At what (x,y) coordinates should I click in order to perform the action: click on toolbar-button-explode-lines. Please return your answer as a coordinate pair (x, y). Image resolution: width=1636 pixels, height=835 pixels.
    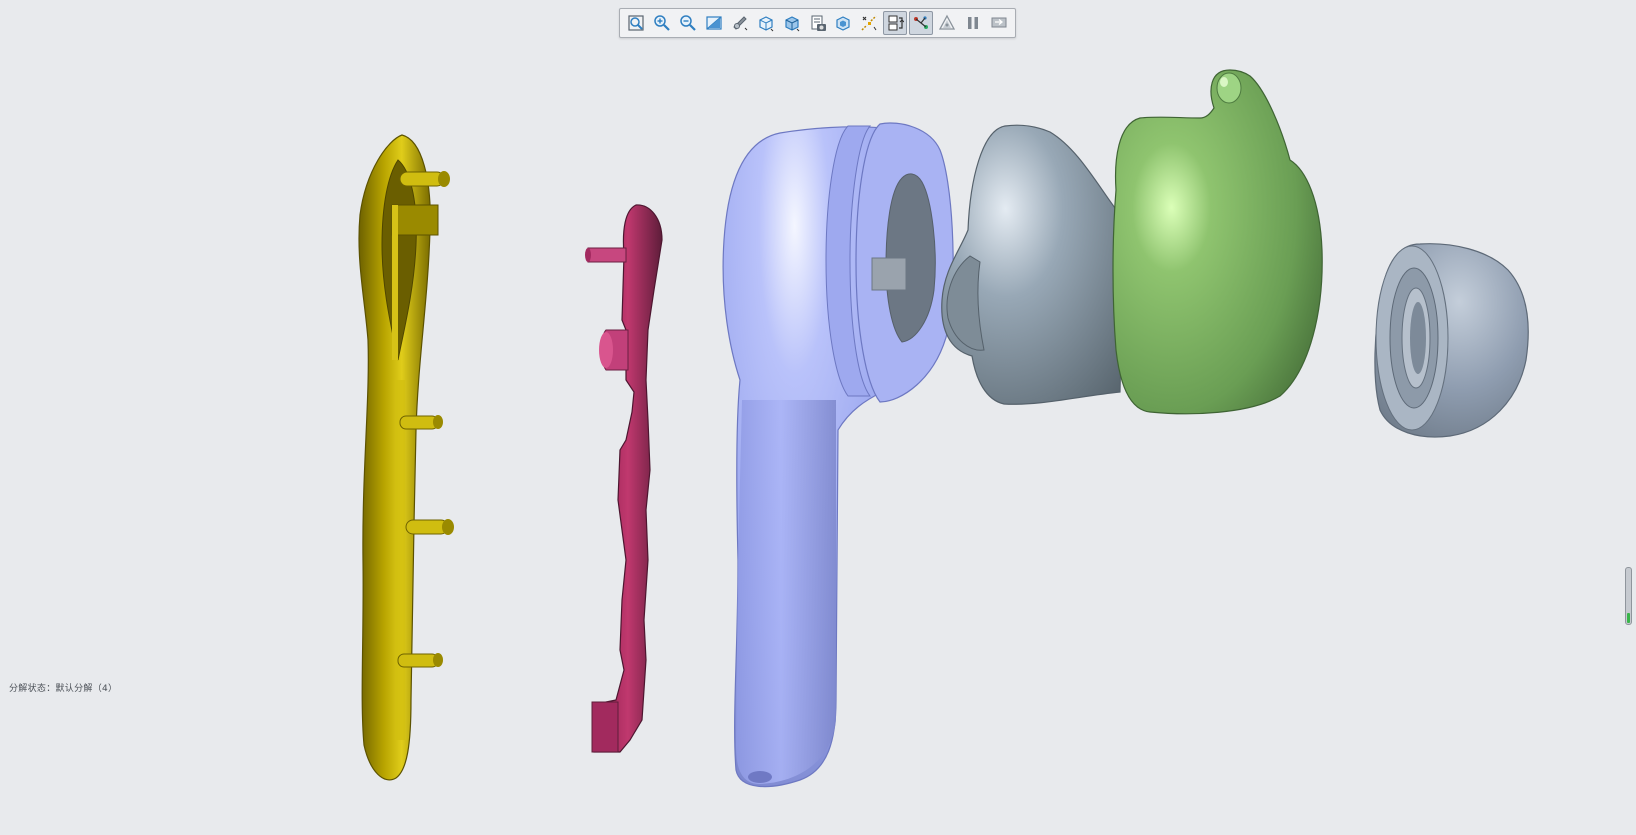
    Looking at the image, I should click on (869, 23).